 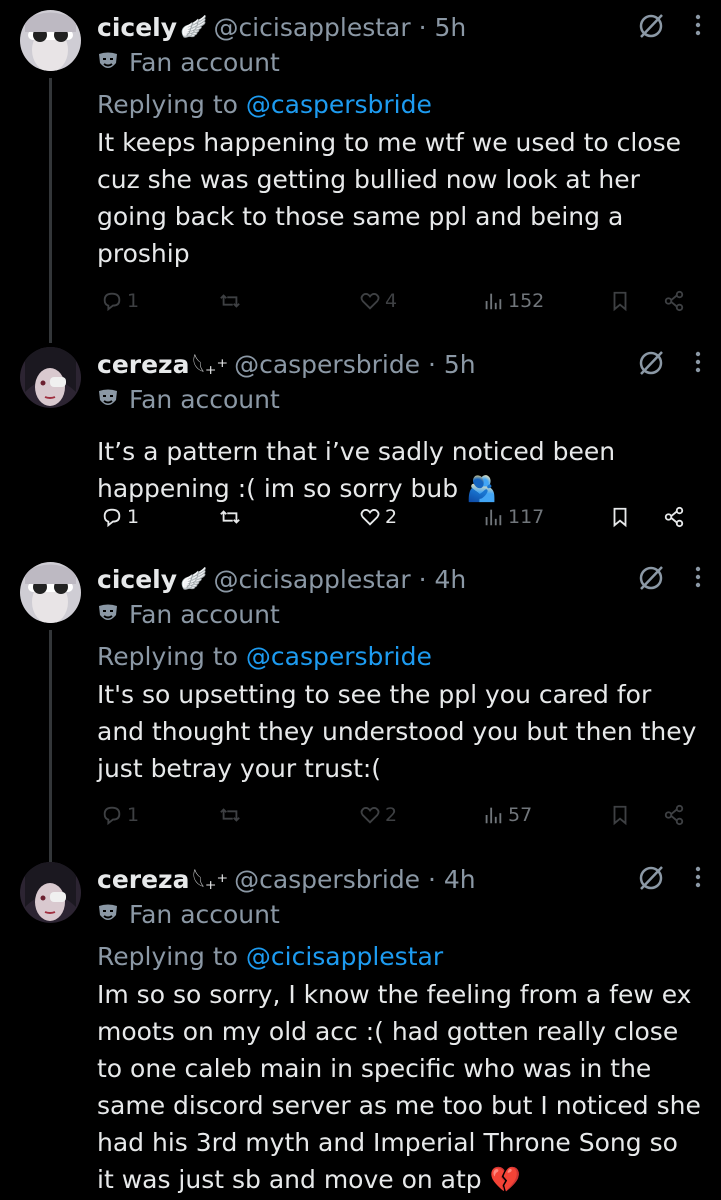 What do you see at coordinates (355, 364) in the screenshot?
I see `handle-time: @caspersbride · 5h` at bounding box center [355, 364].